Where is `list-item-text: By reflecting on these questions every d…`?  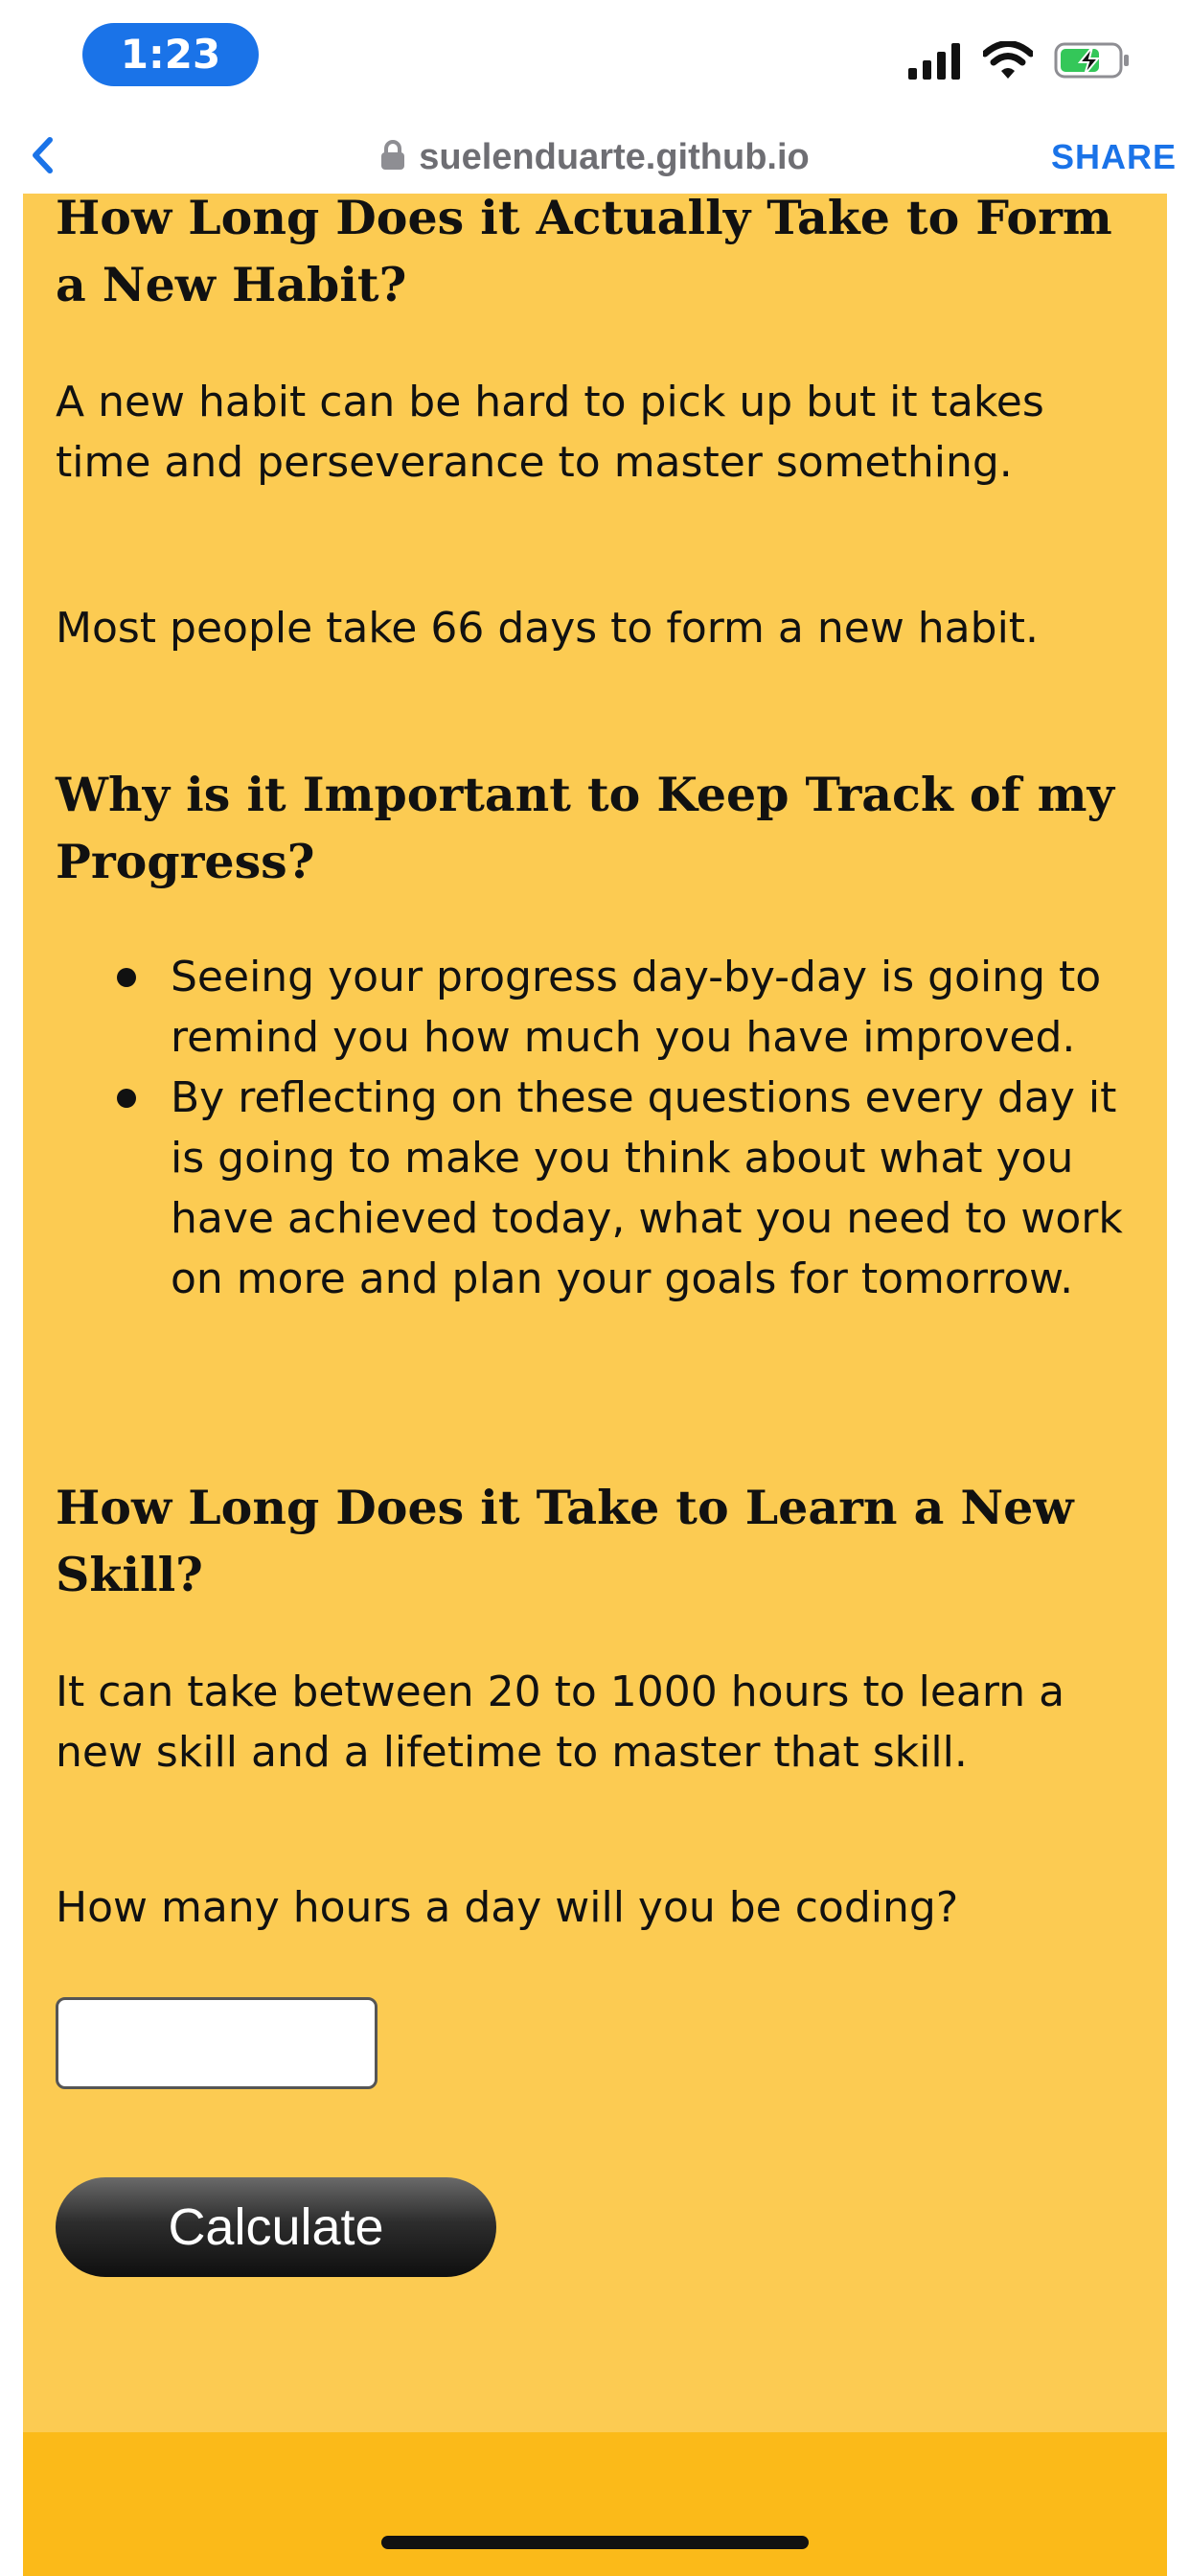 list-item-text: By reflecting on these questions every d… is located at coordinates (647, 1188).